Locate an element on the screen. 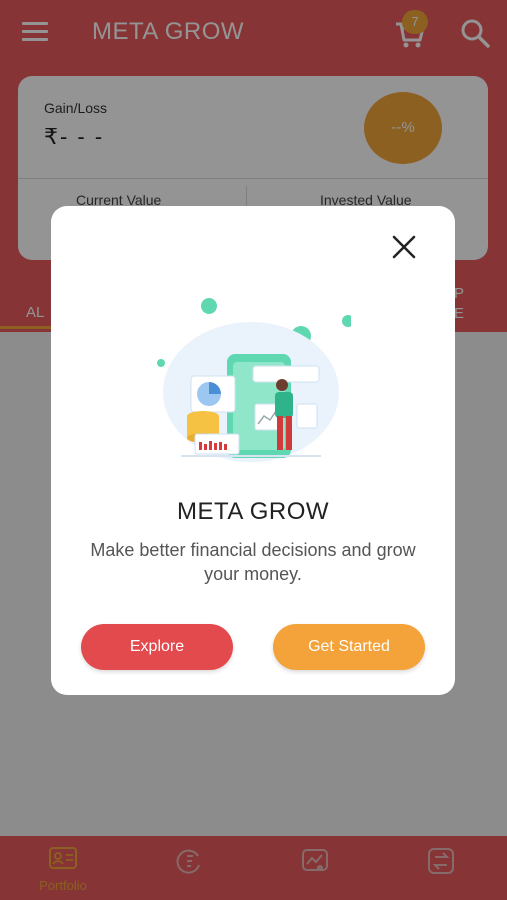  get-started-button: Get Started is located at coordinates (349, 647).